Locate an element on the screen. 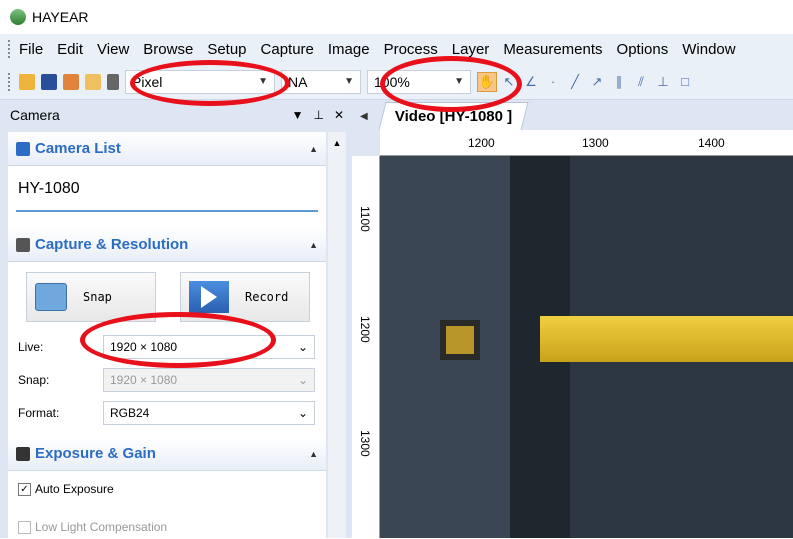  rectangle-icon: □ is located at coordinates (685, 82).